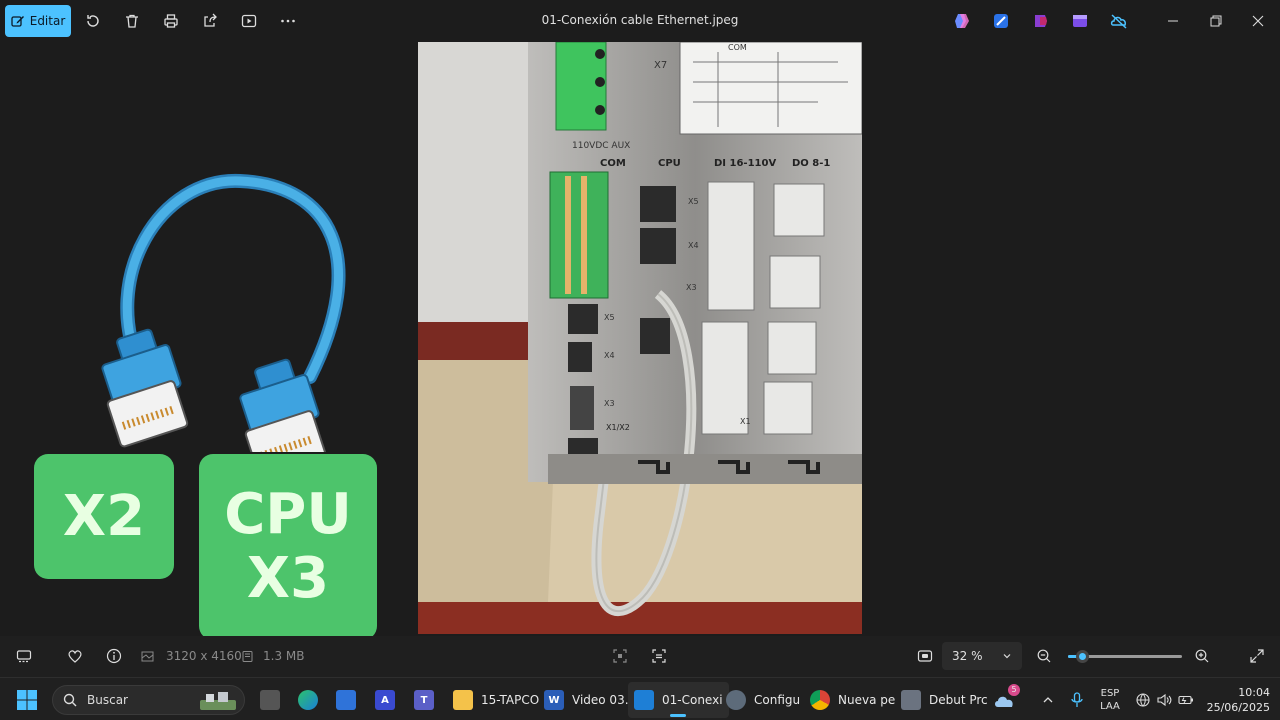 Image resolution: width=1280 pixels, height=720 pixels. What do you see at coordinates (148, 700) in the screenshot?
I see `taskbar-search: Buscar` at bounding box center [148, 700].